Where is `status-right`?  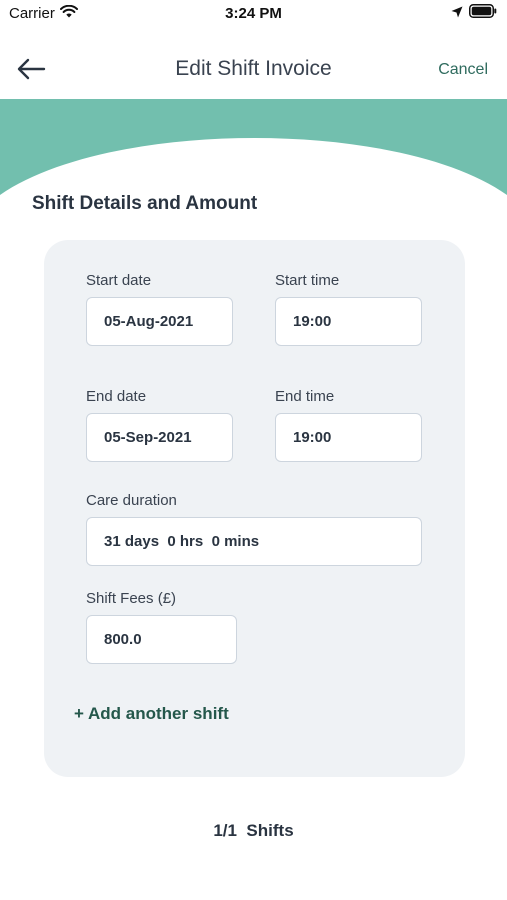
status-right is located at coordinates (474, 13).